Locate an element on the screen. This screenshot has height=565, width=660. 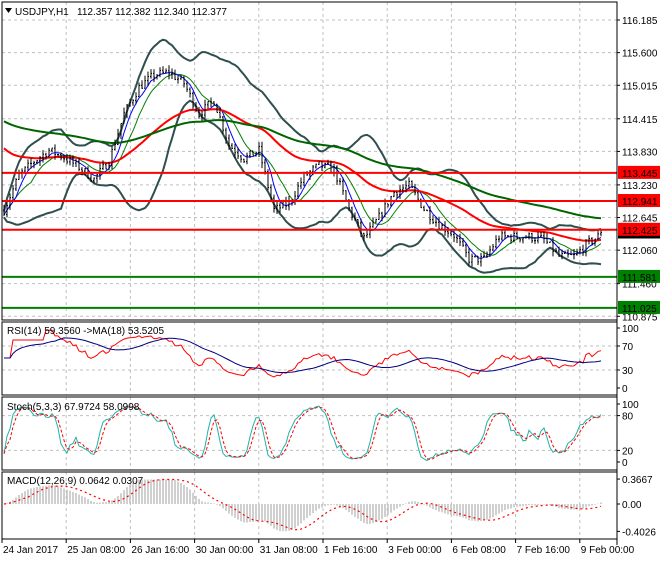
time-tick-label: 3 Feb 00:00 is located at coordinates (415, 550).